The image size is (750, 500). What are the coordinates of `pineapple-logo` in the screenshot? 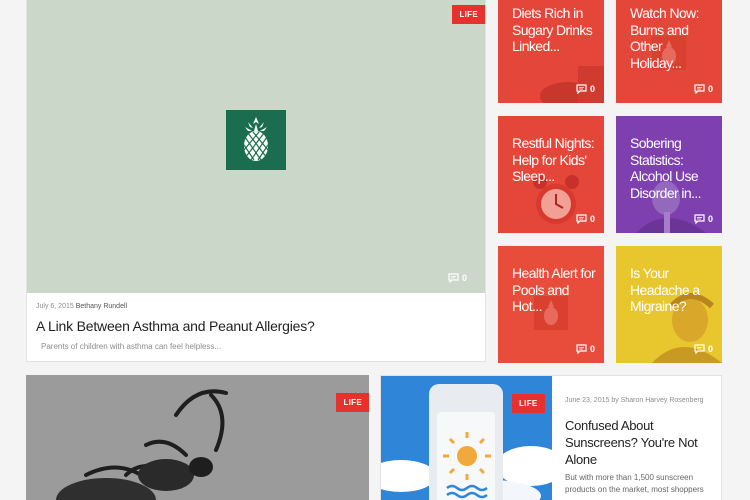 It's located at (256, 140).